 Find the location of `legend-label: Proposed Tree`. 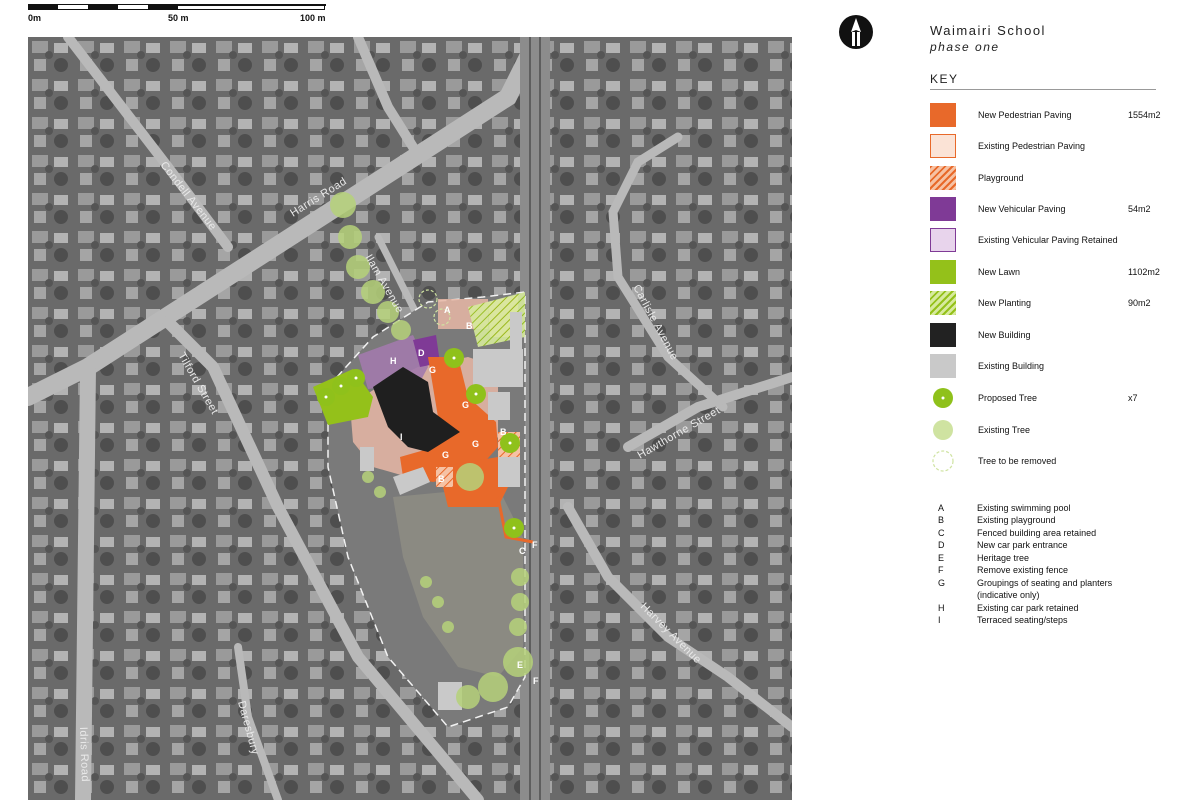

legend-label: Proposed Tree is located at coordinates (1008, 398).